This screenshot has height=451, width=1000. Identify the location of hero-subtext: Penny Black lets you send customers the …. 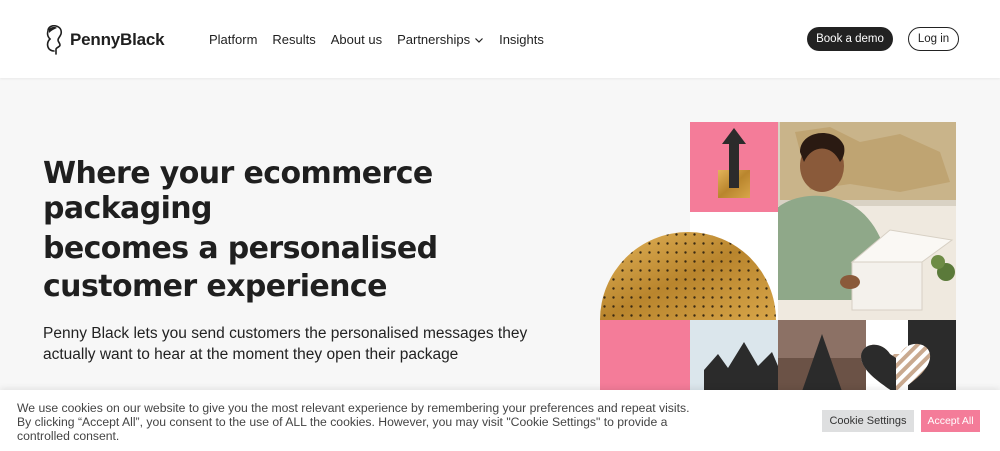
(285, 344).